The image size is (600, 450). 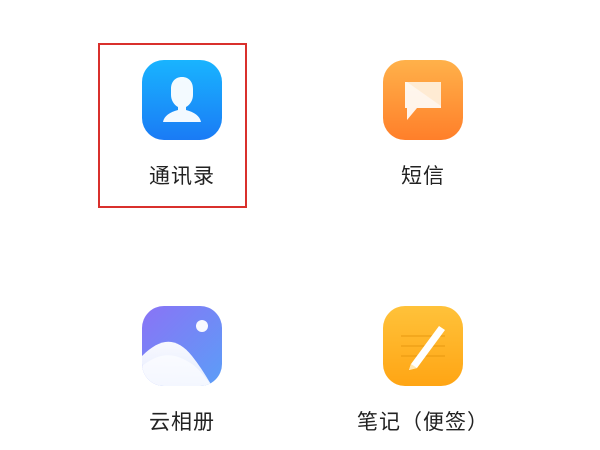 I want to click on app-notes: 笔记（便签）, so click(x=423, y=363).